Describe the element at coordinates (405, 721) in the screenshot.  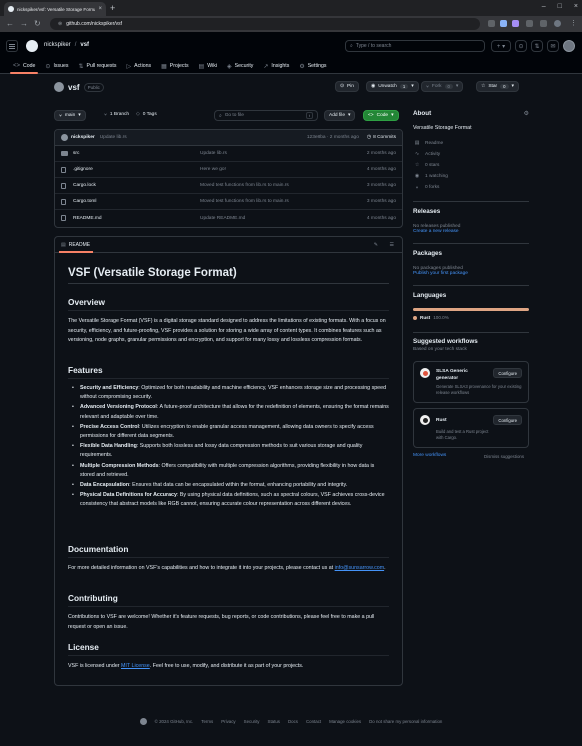
I see `footer-link: Do not share my personal information` at that location.